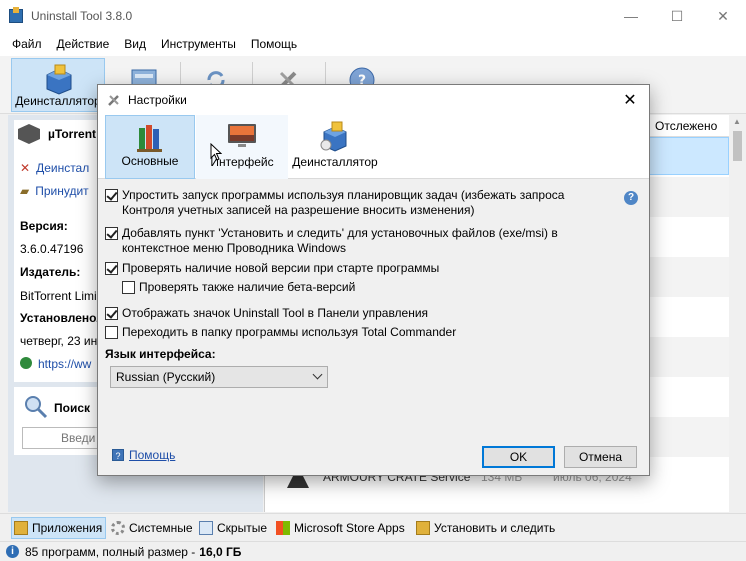 The image size is (746, 561). Describe the element at coordinates (118, 528) in the screenshot. I see `gear-icon` at that location.